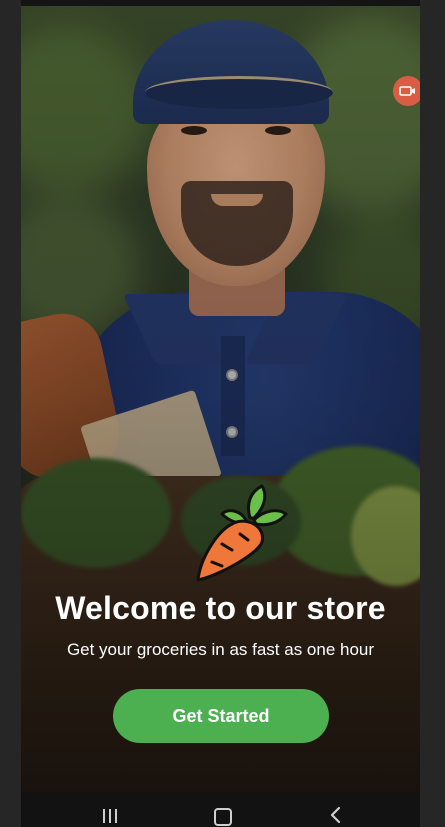  Describe the element at coordinates (223, 817) in the screenshot. I see `home-icon` at that location.